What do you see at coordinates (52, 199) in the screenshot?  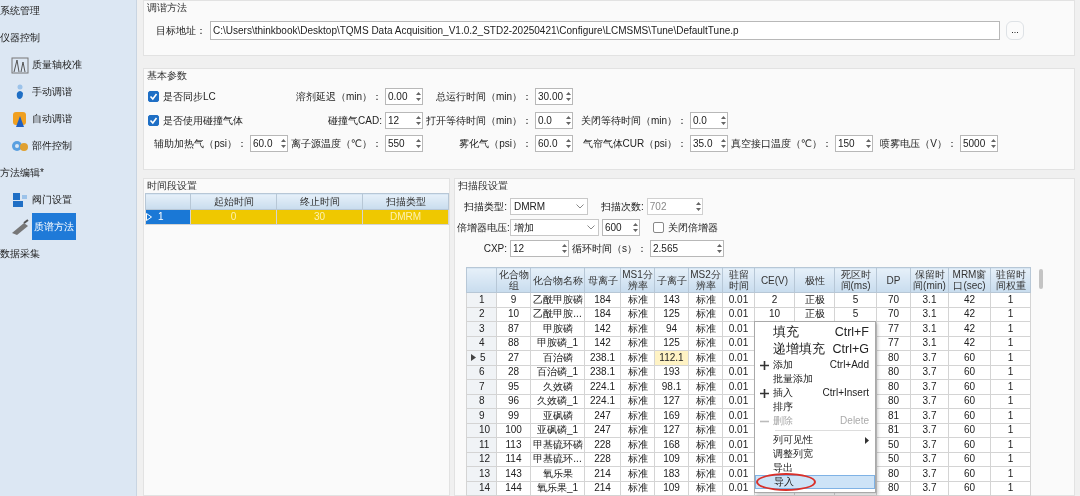 I see `sidebar-item: 阀门设置` at bounding box center [52, 199].